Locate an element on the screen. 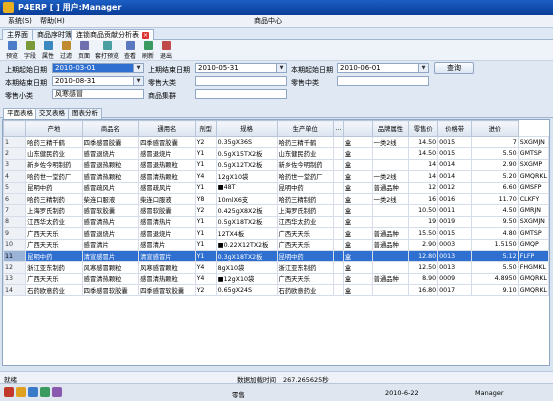 This screenshot has width=553, height=401. field-button: 字段 is located at coordinates (30, 50).